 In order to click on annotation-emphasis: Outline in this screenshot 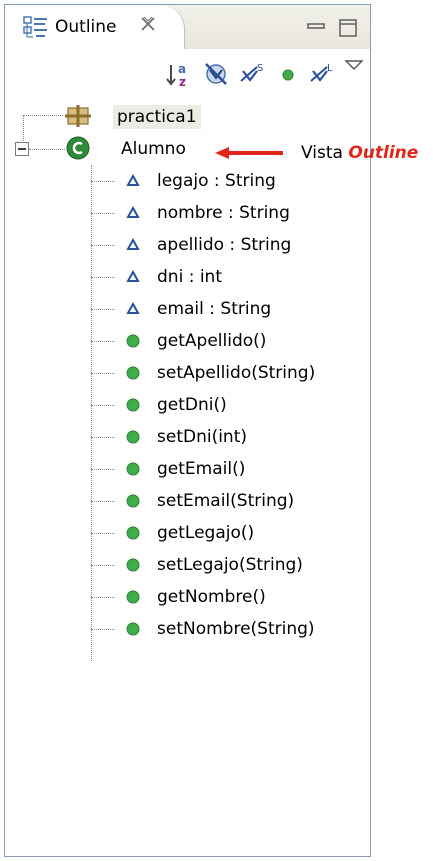, I will do `click(383, 153)`.